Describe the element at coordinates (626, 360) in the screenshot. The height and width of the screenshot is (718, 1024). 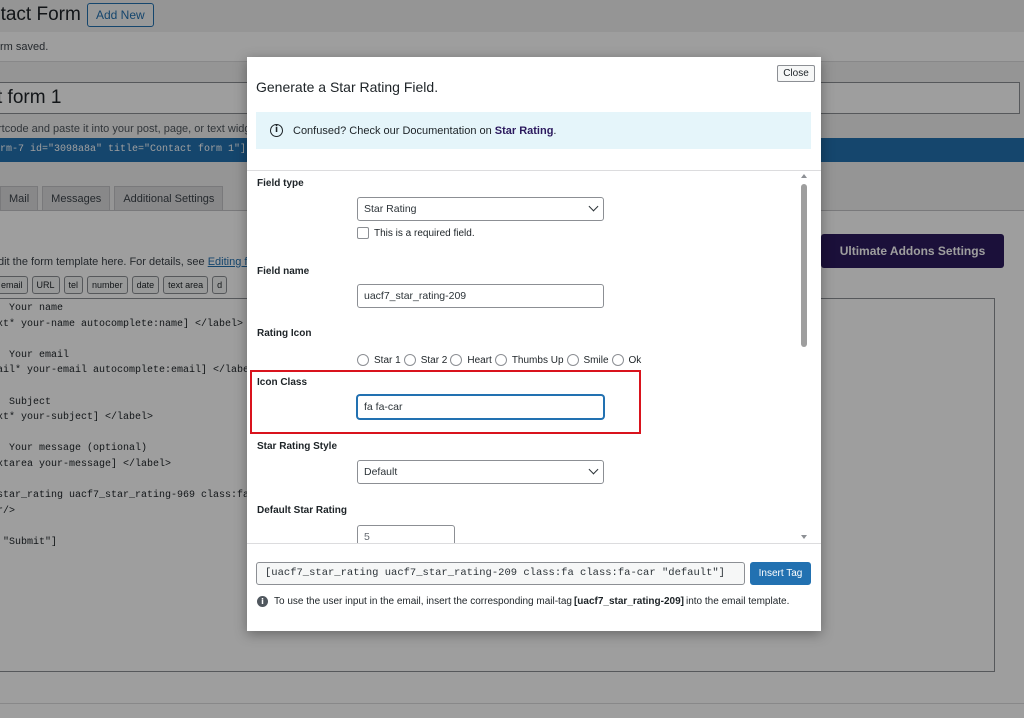
I see `rating-icon-option: Ok` at that location.